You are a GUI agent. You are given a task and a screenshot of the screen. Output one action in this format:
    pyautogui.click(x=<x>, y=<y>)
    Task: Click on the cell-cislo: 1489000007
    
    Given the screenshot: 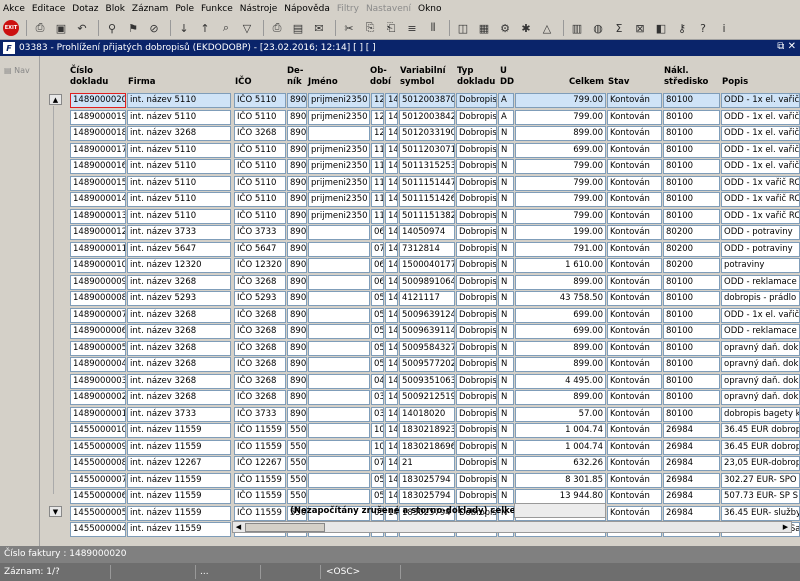 What is the action you would take?
    pyautogui.click(x=98, y=315)
    